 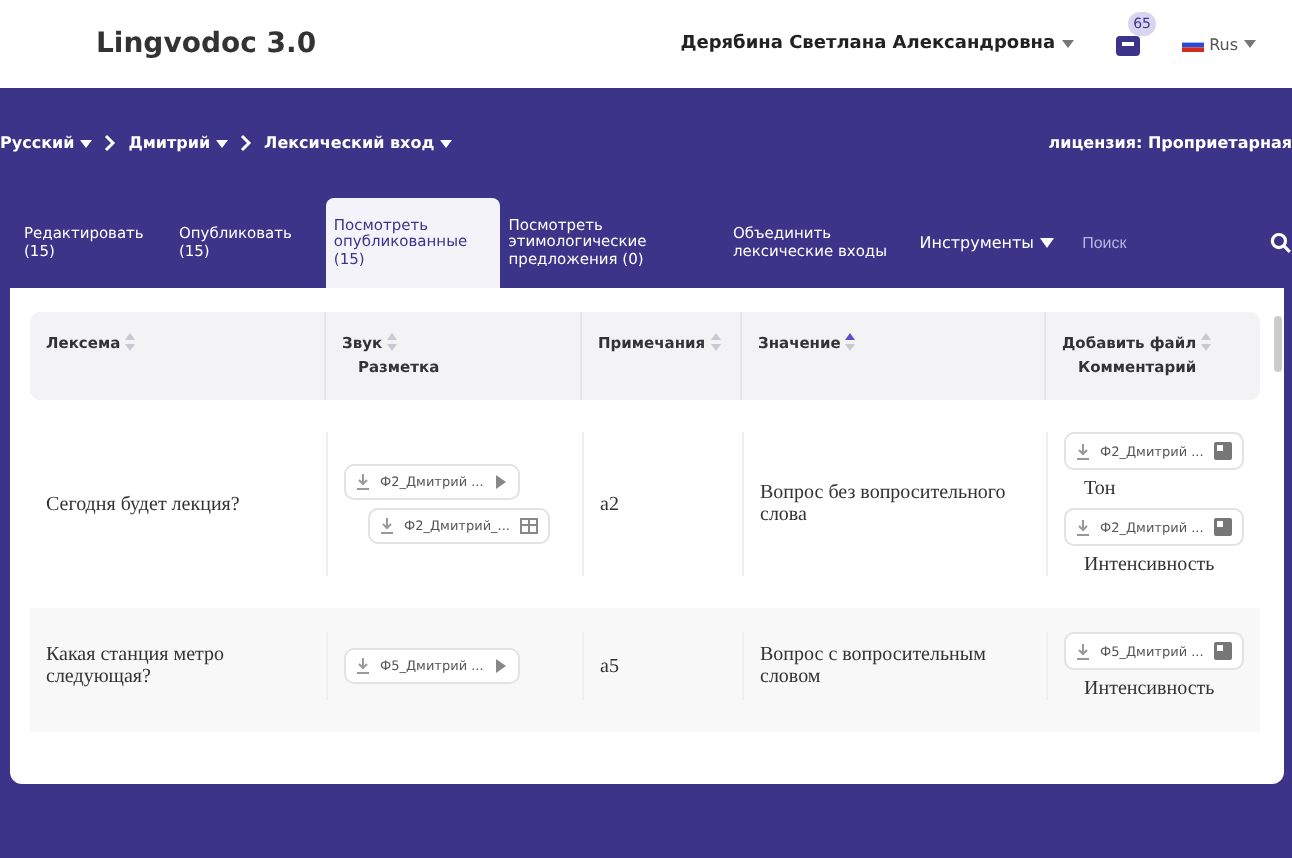 What do you see at coordinates (46, 143) in the screenshot?
I see `breadcrumb-item: Русский` at bounding box center [46, 143].